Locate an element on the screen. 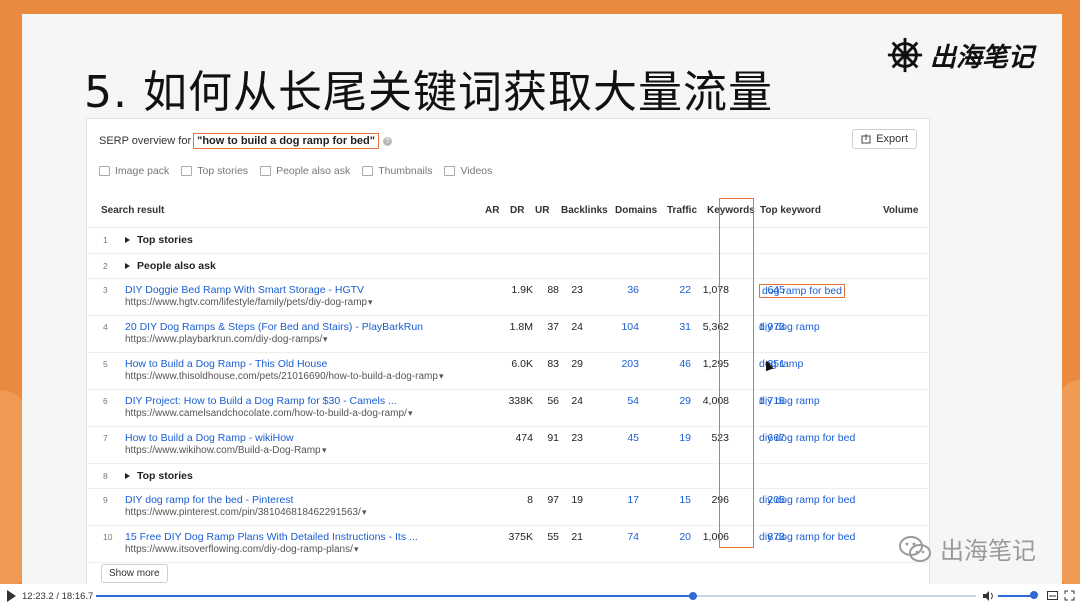  image-icon is located at coordinates (104, 171).